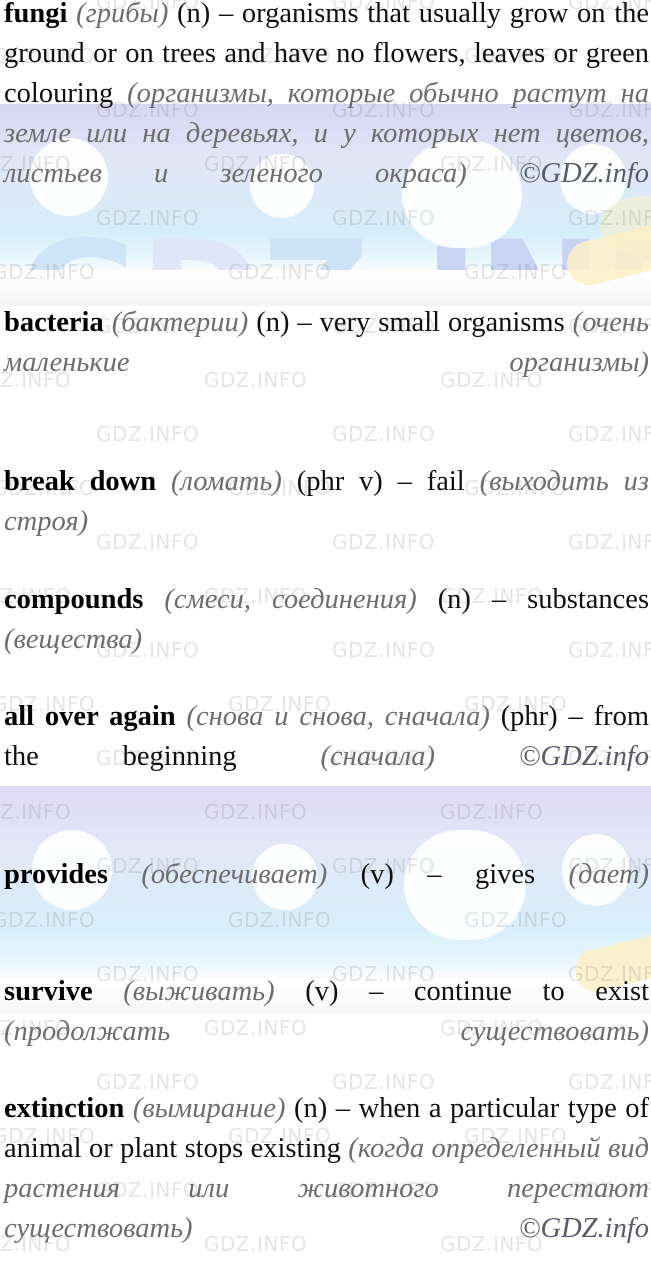 The width and height of the screenshot is (651, 1282). I want to click on definition-ru: (продолжать существовать), so click(326, 1031).